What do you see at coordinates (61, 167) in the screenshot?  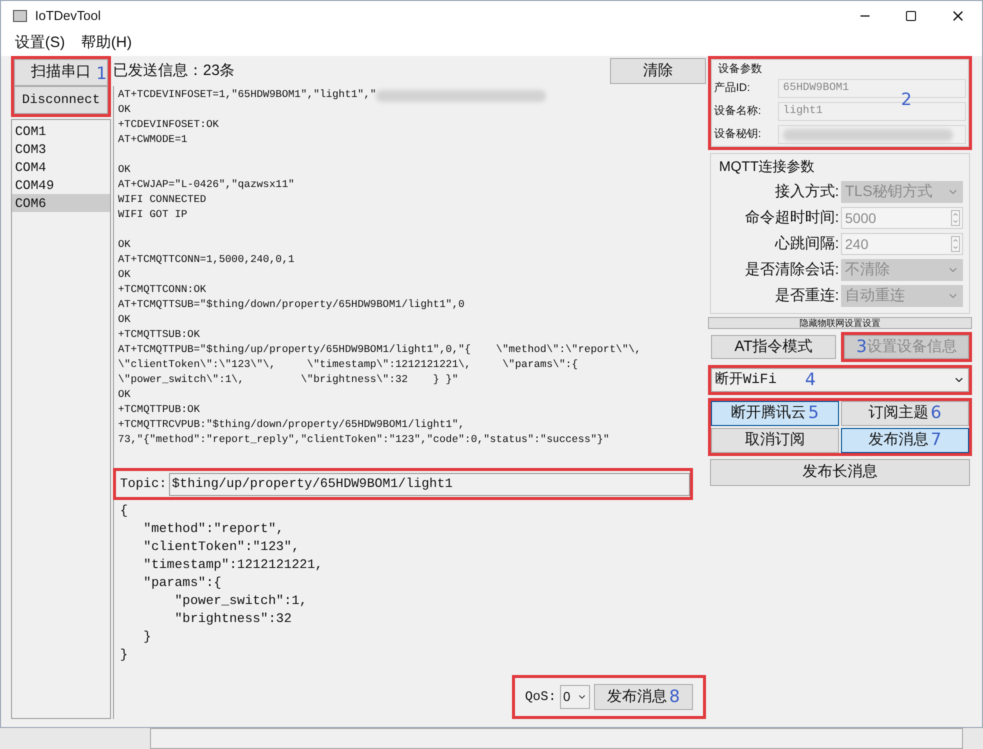 I see `port-item: COM4` at bounding box center [61, 167].